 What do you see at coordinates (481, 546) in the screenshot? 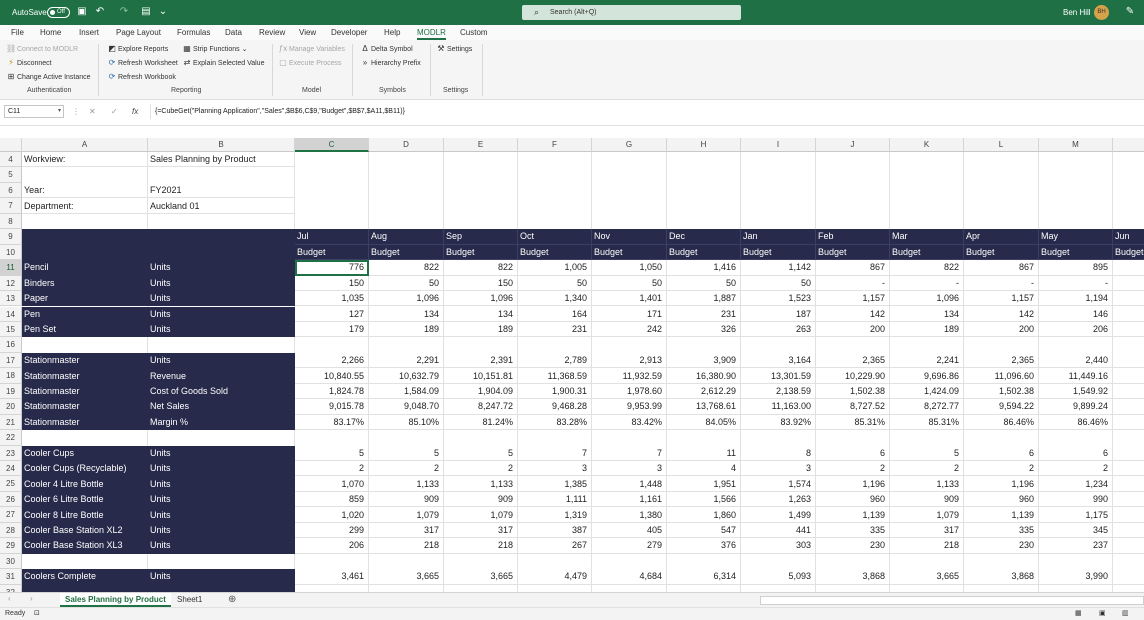
I see `value-cell: 218` at bounding box center [481, 546].